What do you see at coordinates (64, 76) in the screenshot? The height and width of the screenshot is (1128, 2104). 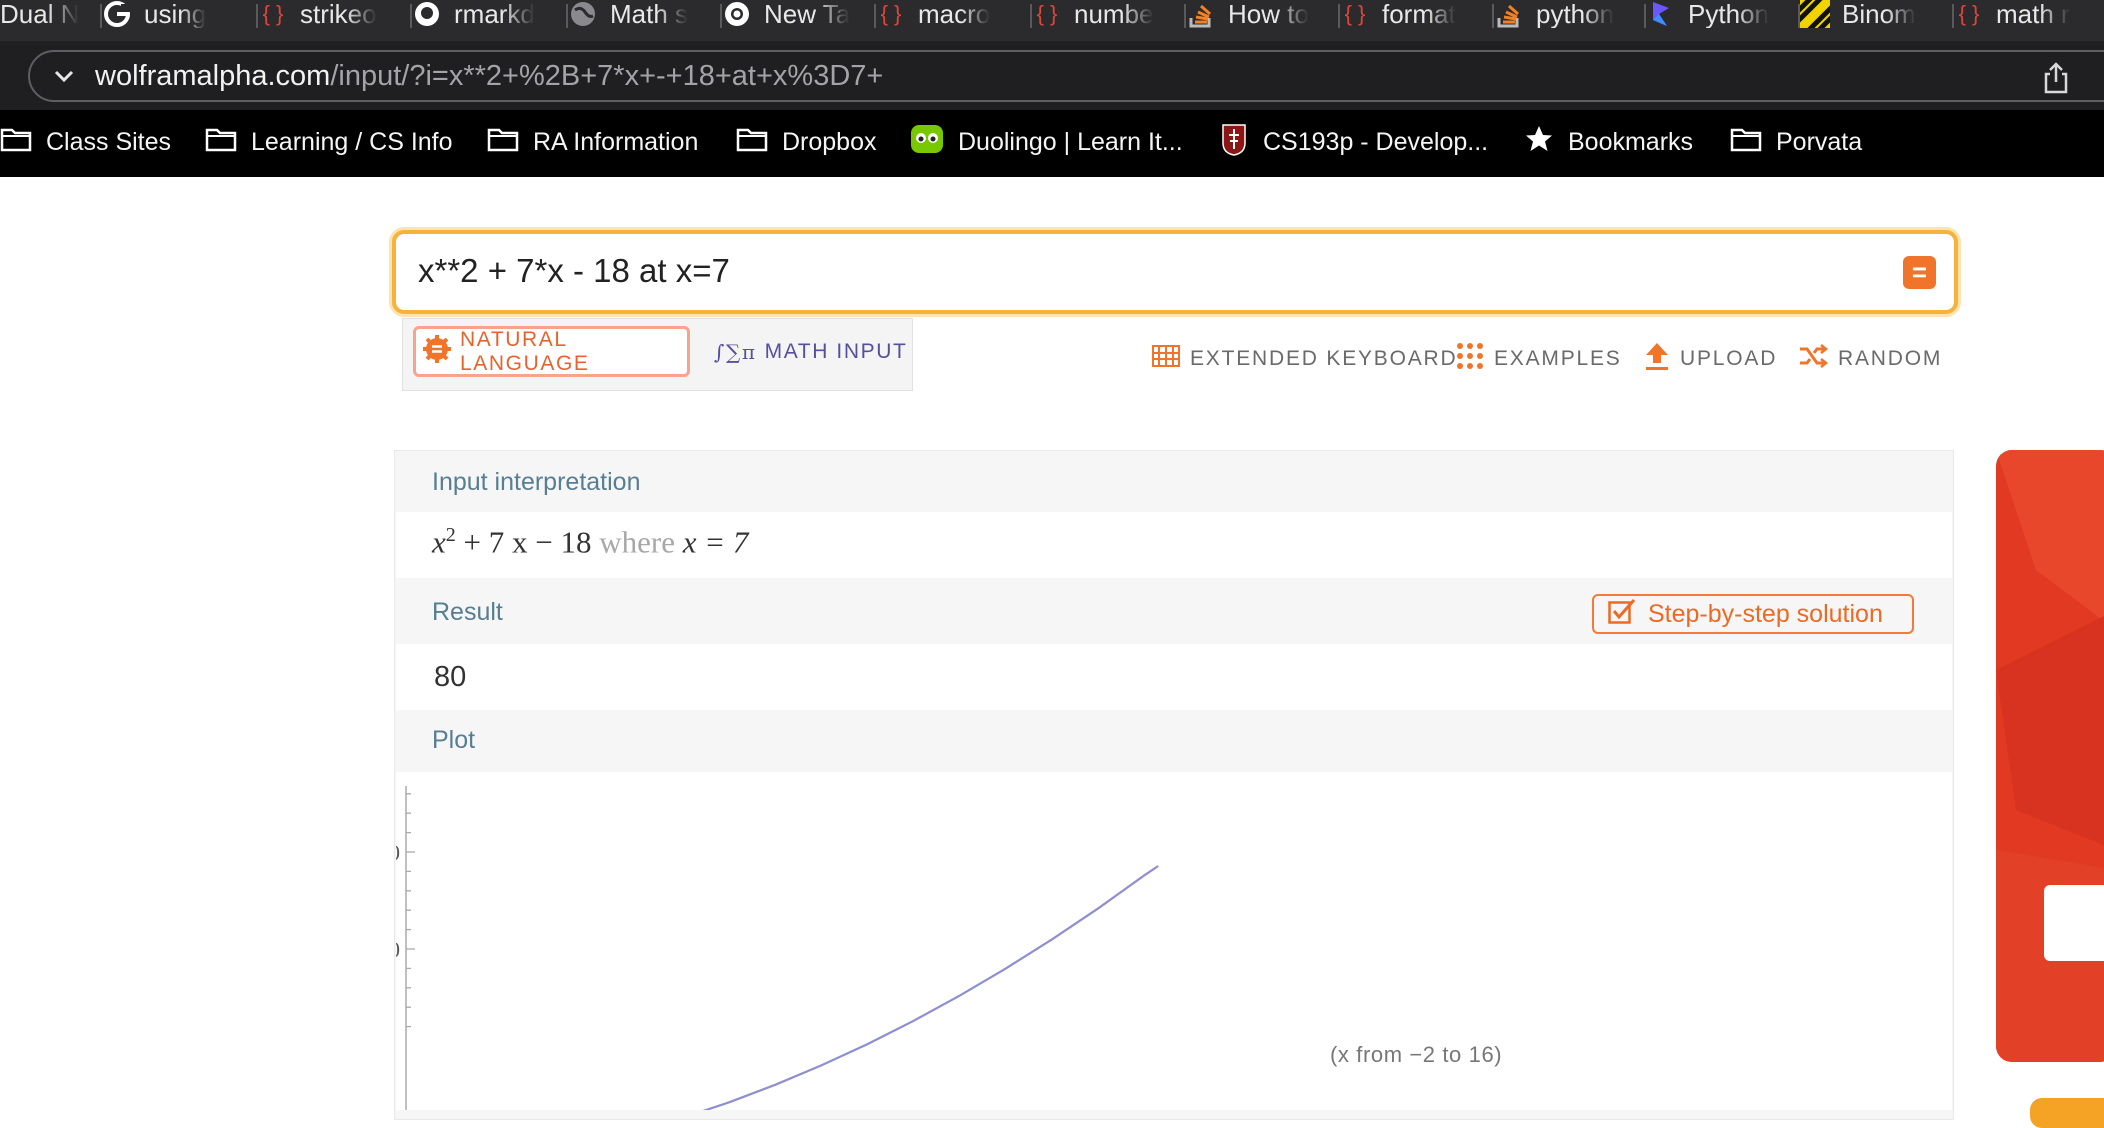 I see `chevron-down-icon` at bounding box center [64, 76].